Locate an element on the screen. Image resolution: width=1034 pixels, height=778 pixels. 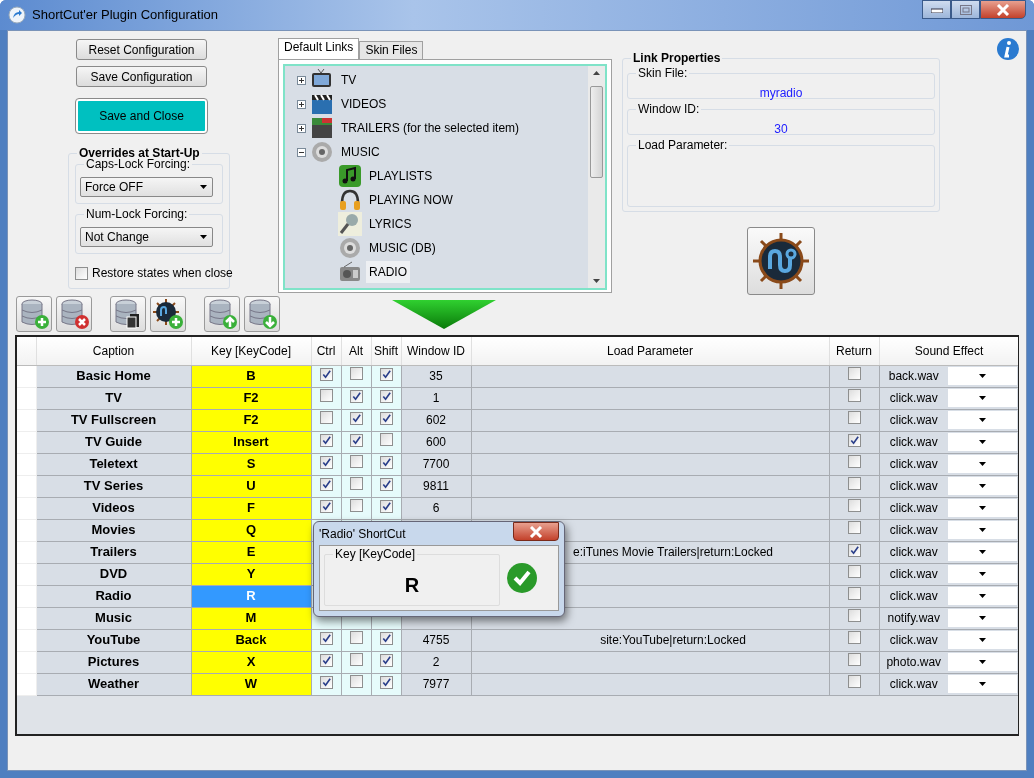
config-button: Save Configuration is located at coordinates (141, 76).